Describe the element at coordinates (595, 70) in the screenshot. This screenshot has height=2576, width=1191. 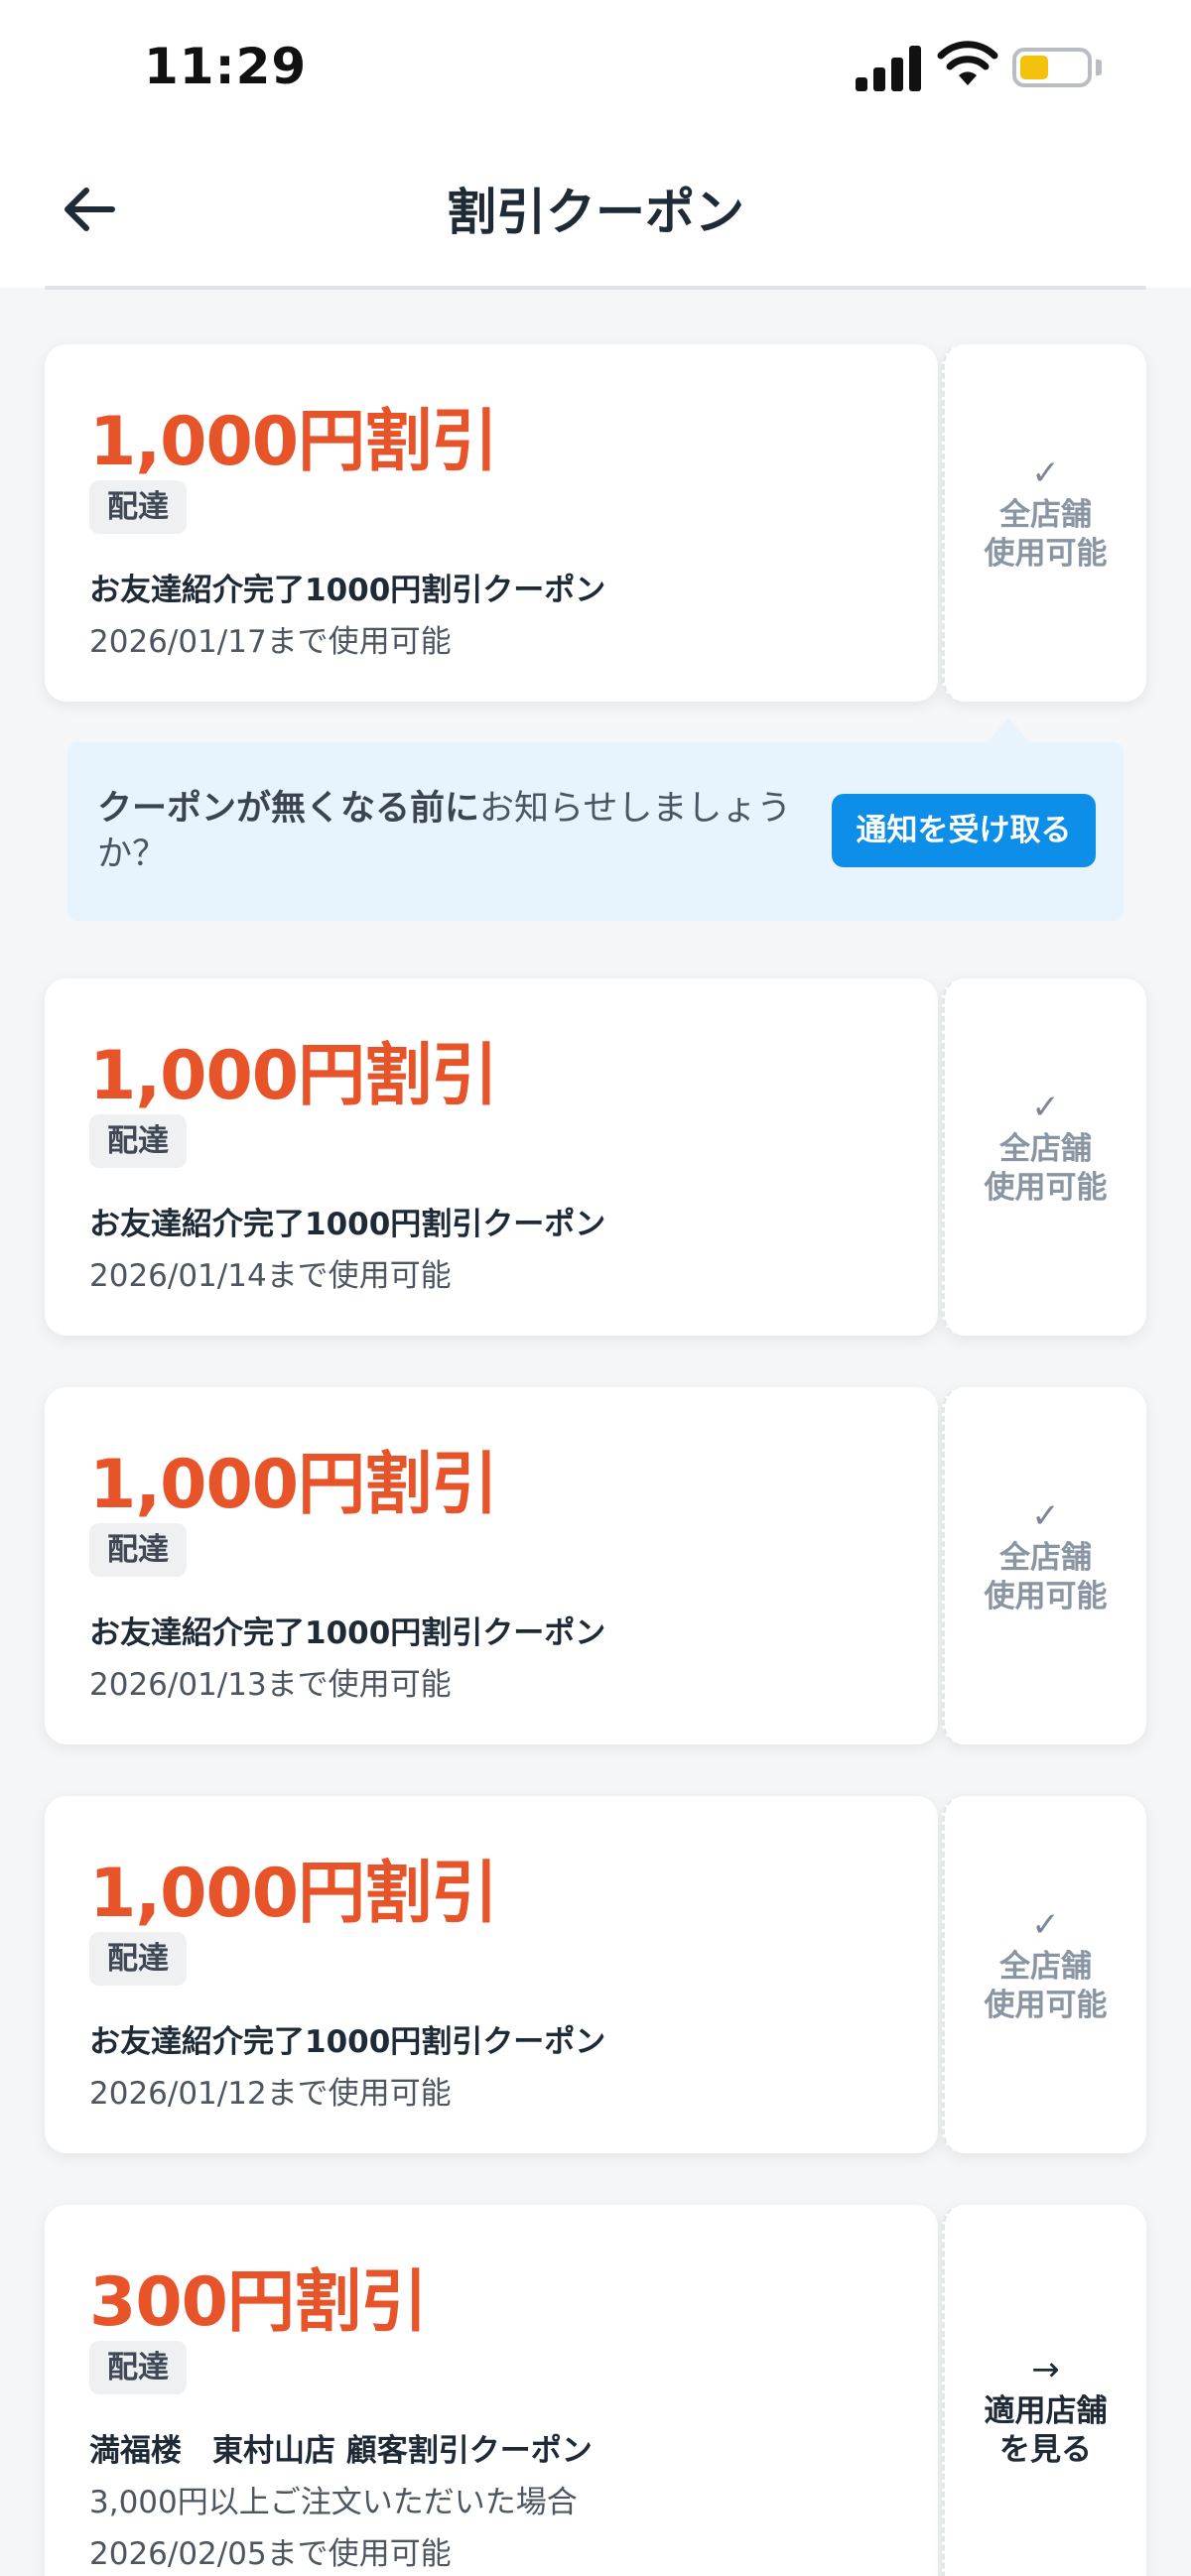
I see `status-bar: 11:29` at that location.